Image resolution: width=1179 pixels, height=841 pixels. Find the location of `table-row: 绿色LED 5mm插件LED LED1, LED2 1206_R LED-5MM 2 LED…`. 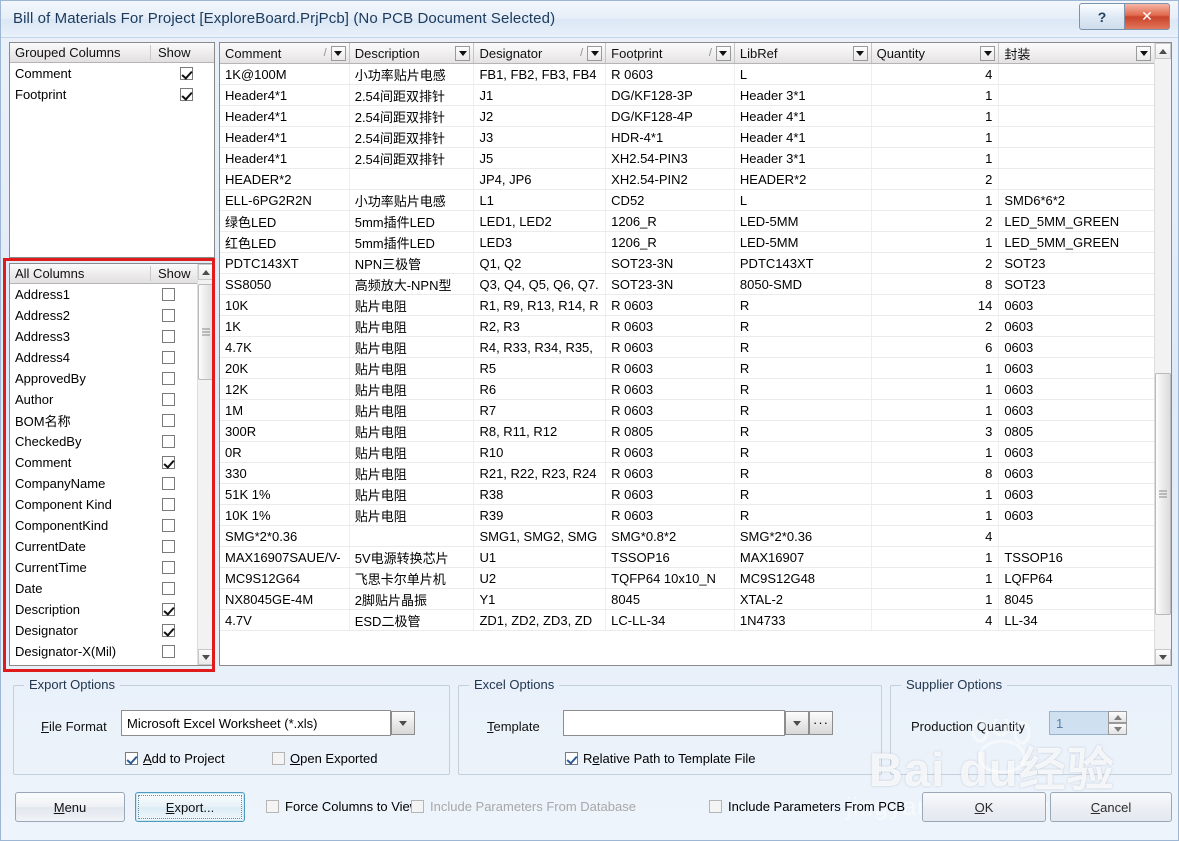

table-row: 绿色LED 5mm插件LED LED1, LED2 1206_R LED-5MM 2 LED… is located at coordinates (687, 221).